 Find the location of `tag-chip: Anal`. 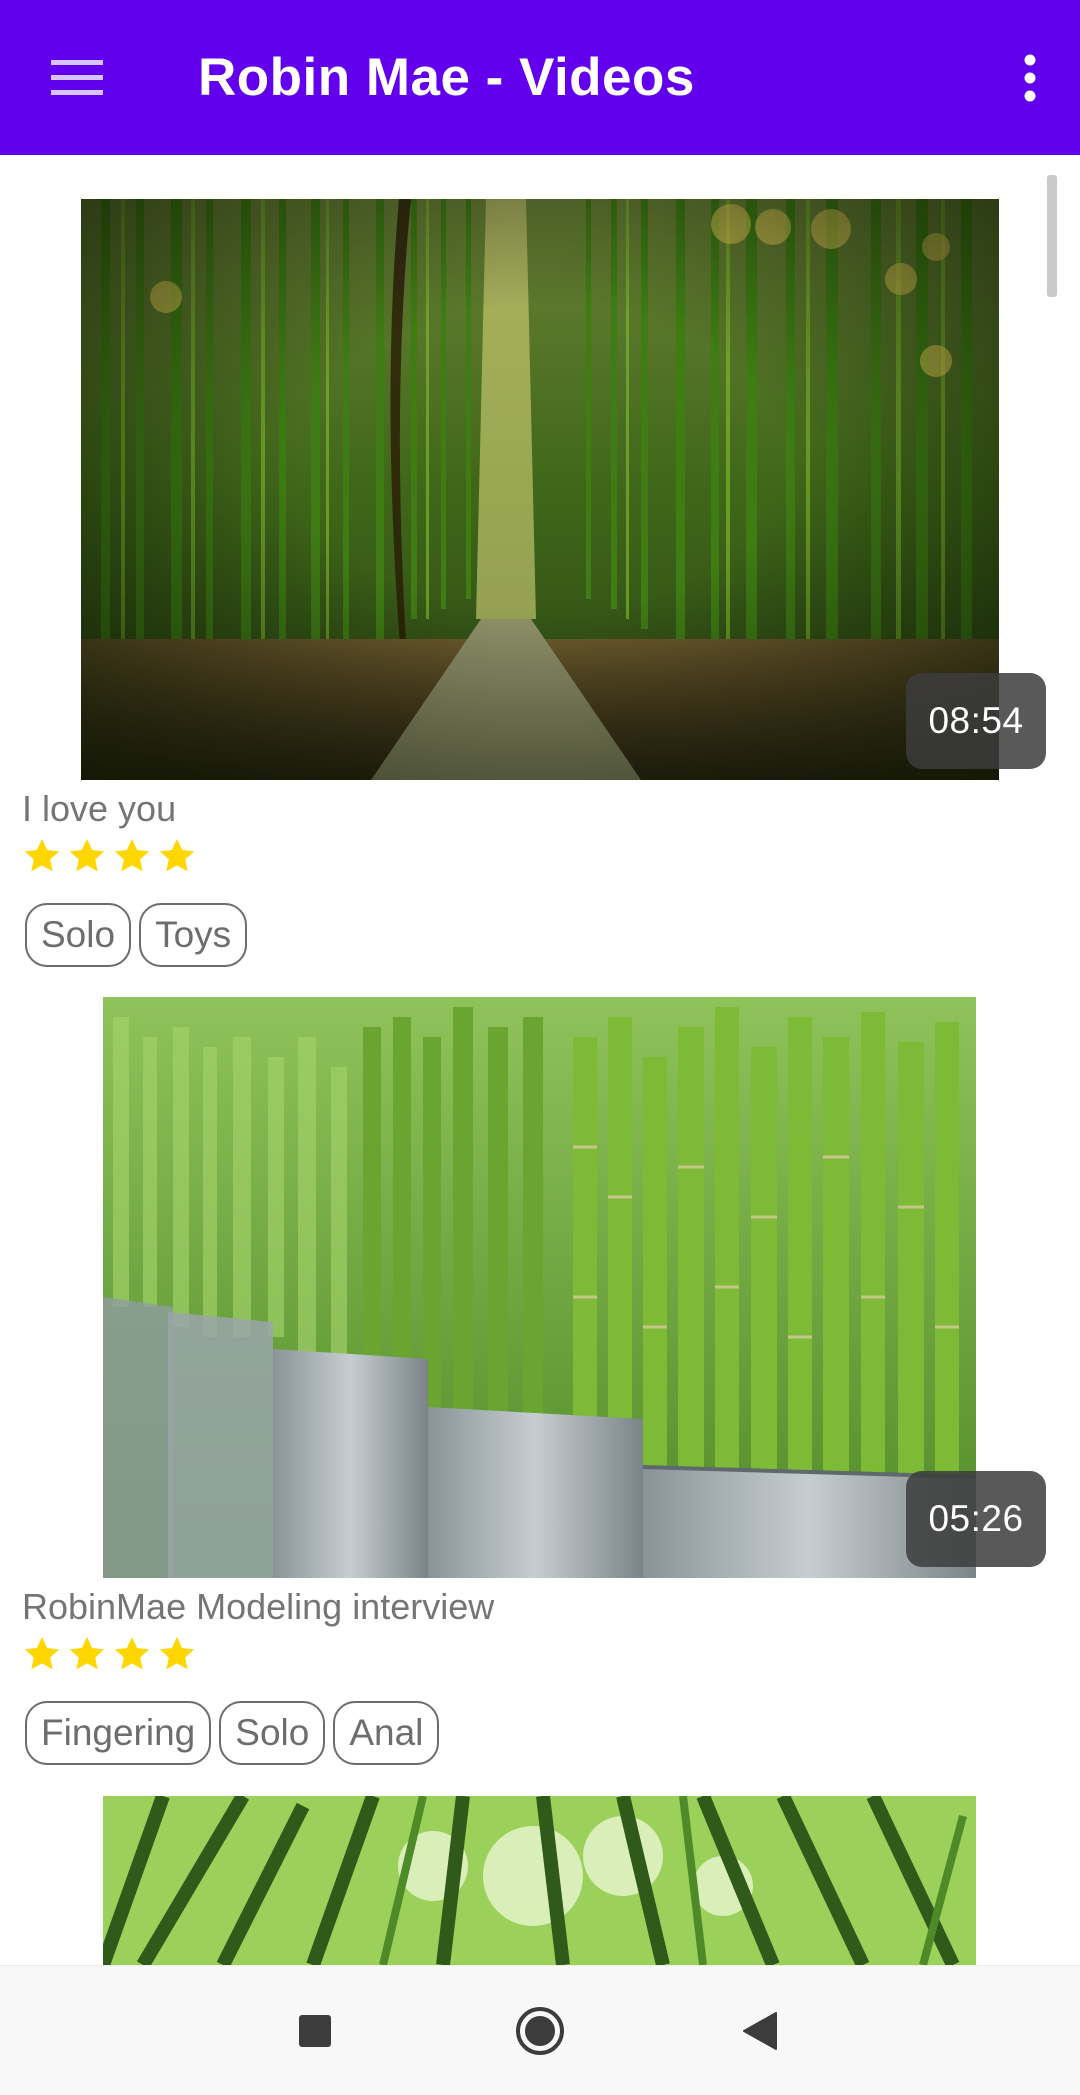

tag-chip: Anal is located at coordinates (386, 1733).